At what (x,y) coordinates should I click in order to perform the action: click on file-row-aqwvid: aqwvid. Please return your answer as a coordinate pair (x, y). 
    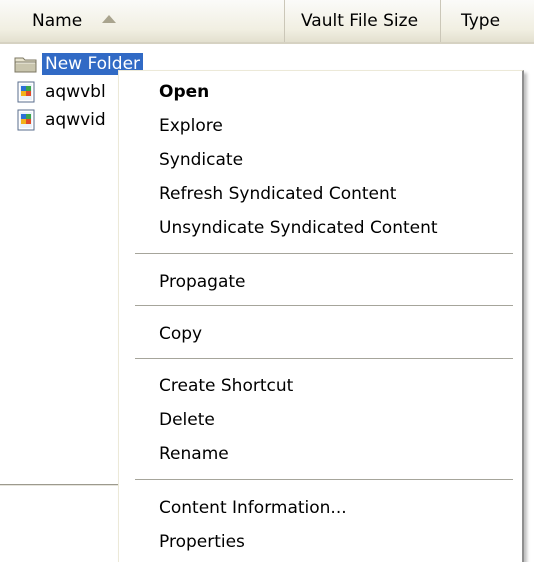
    Looking at the image, I should click on (61, 120).